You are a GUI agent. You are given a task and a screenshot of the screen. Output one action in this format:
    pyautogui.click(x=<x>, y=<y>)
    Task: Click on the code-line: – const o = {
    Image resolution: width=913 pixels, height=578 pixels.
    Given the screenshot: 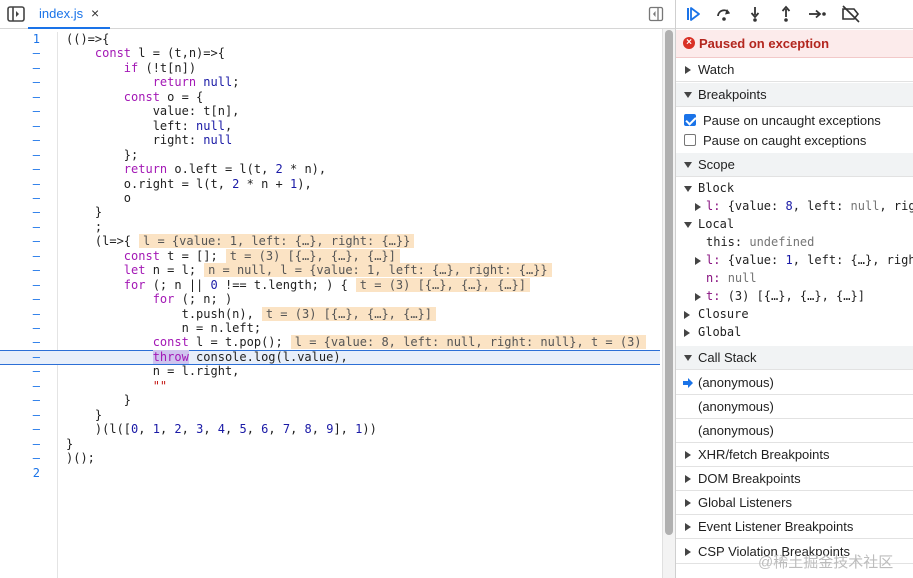 What is the action you would take?
    pyautogui.click(x=330, y=97)
    